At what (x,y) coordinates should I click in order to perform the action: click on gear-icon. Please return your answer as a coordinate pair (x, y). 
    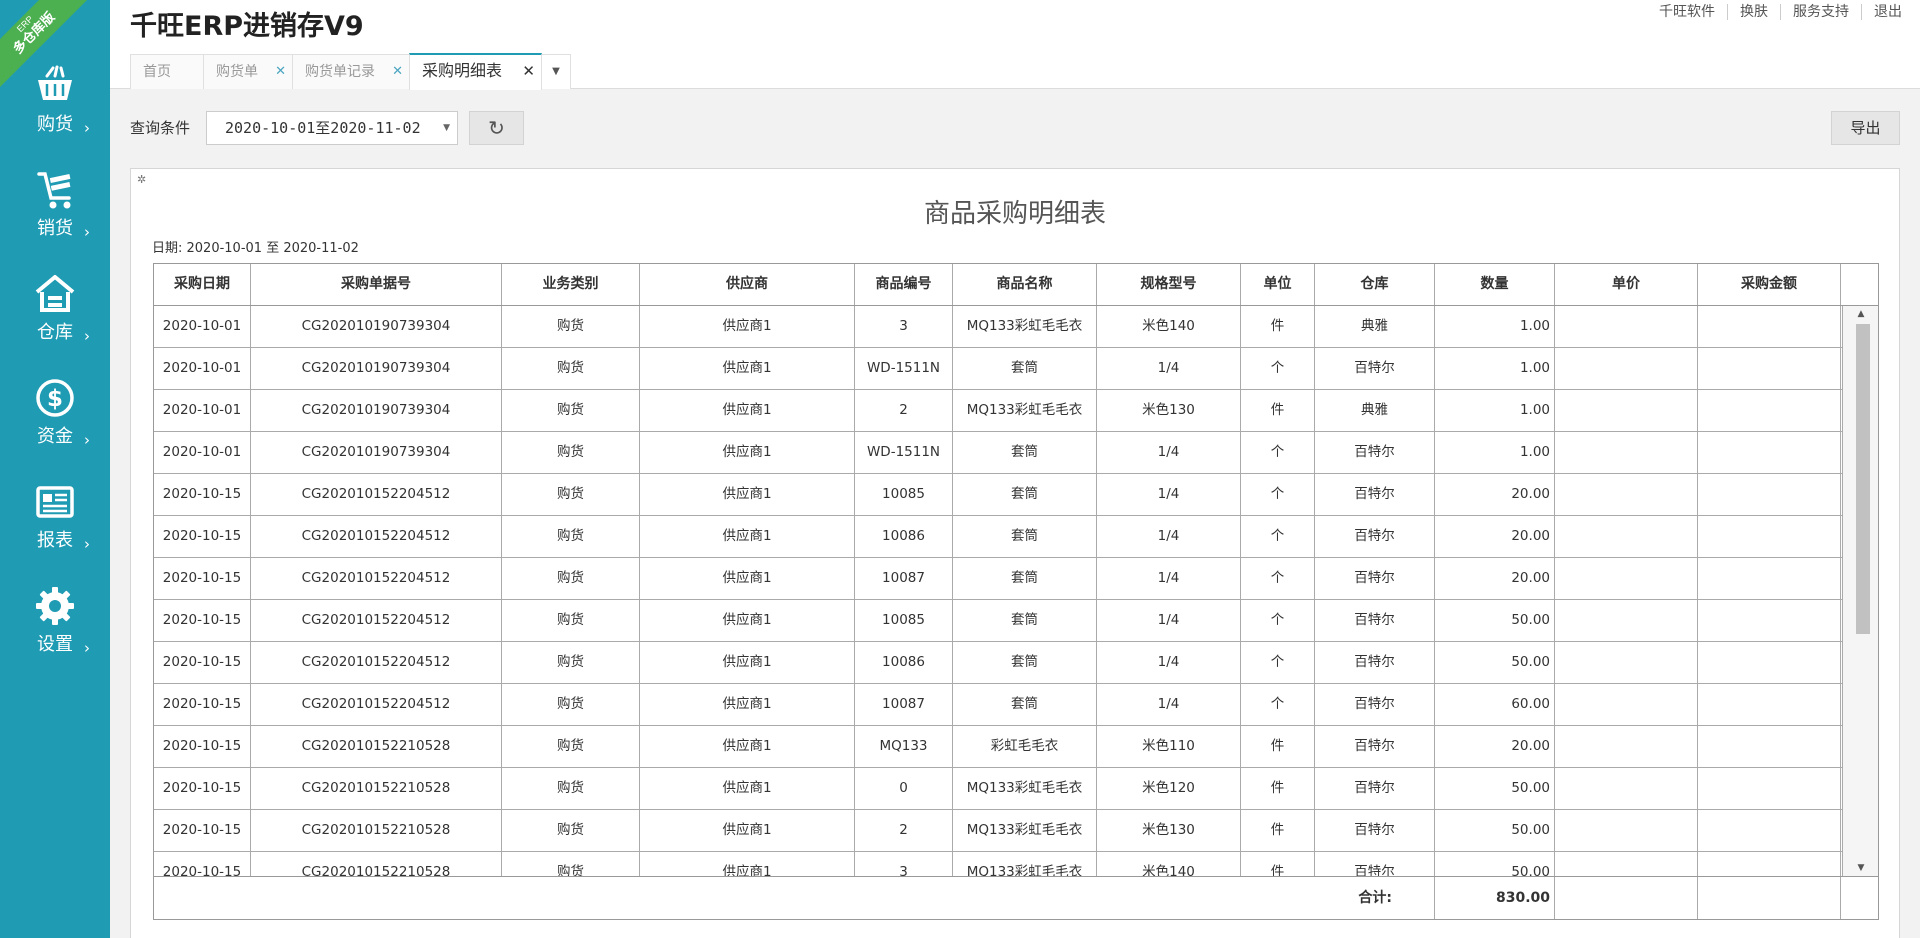
    Looking at the image, I should click on (55, 606).